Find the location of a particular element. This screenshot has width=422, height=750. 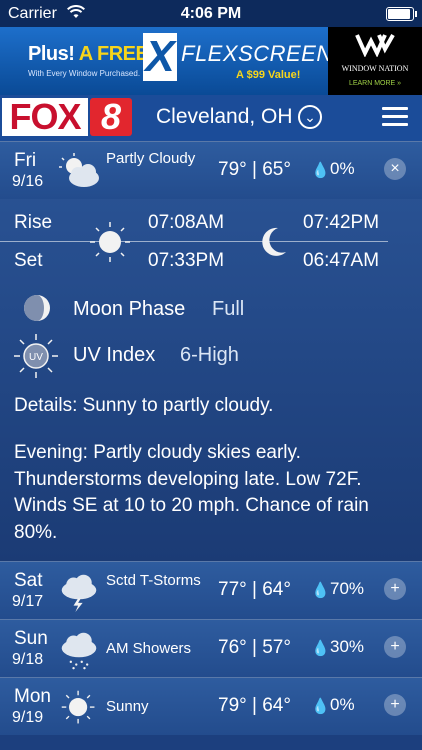

ad-headline: Plus! A FREE is located at coordinates (88, 54).